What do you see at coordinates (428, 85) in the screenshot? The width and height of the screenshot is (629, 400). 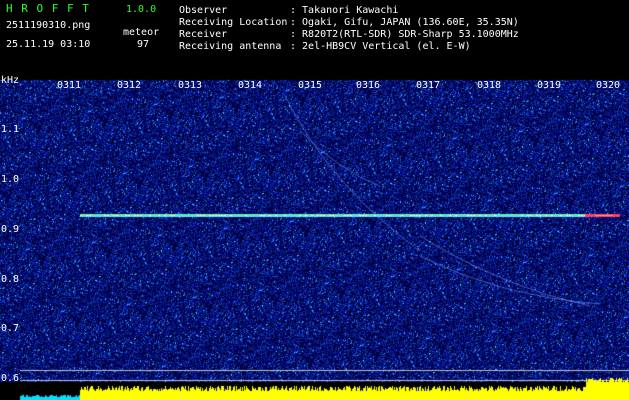 I see `x-tick-label: 0317` at bounding box center [428, 85].